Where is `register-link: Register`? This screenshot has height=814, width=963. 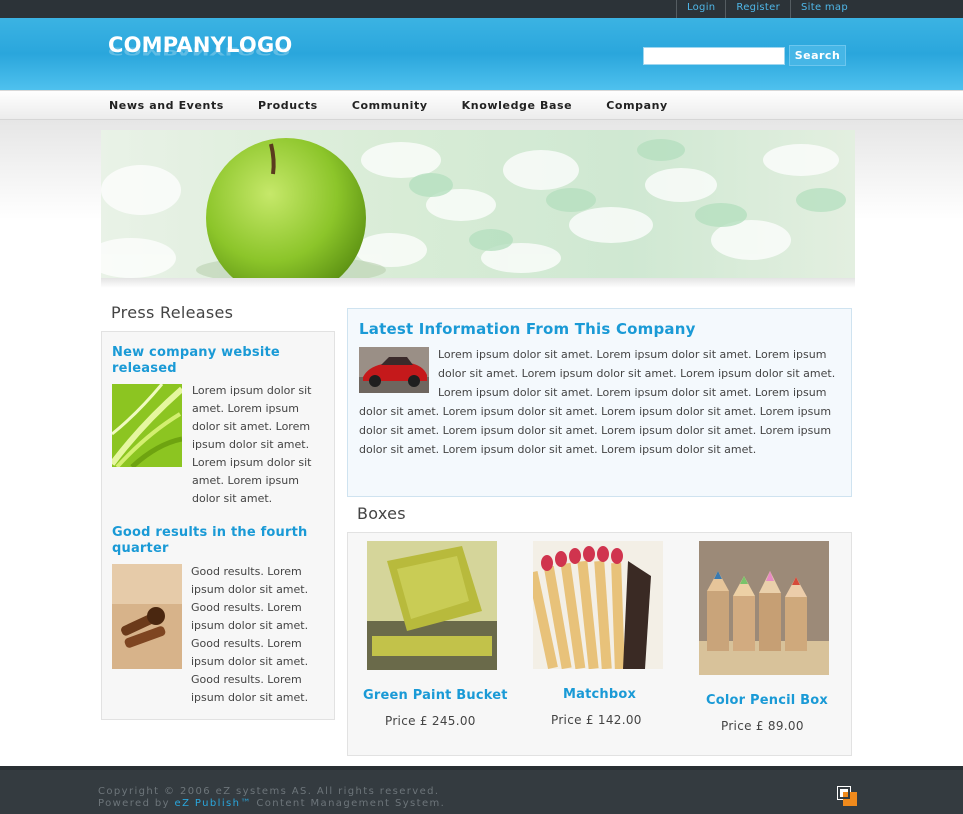
register-link: Register is located at coordinates (757, 9).